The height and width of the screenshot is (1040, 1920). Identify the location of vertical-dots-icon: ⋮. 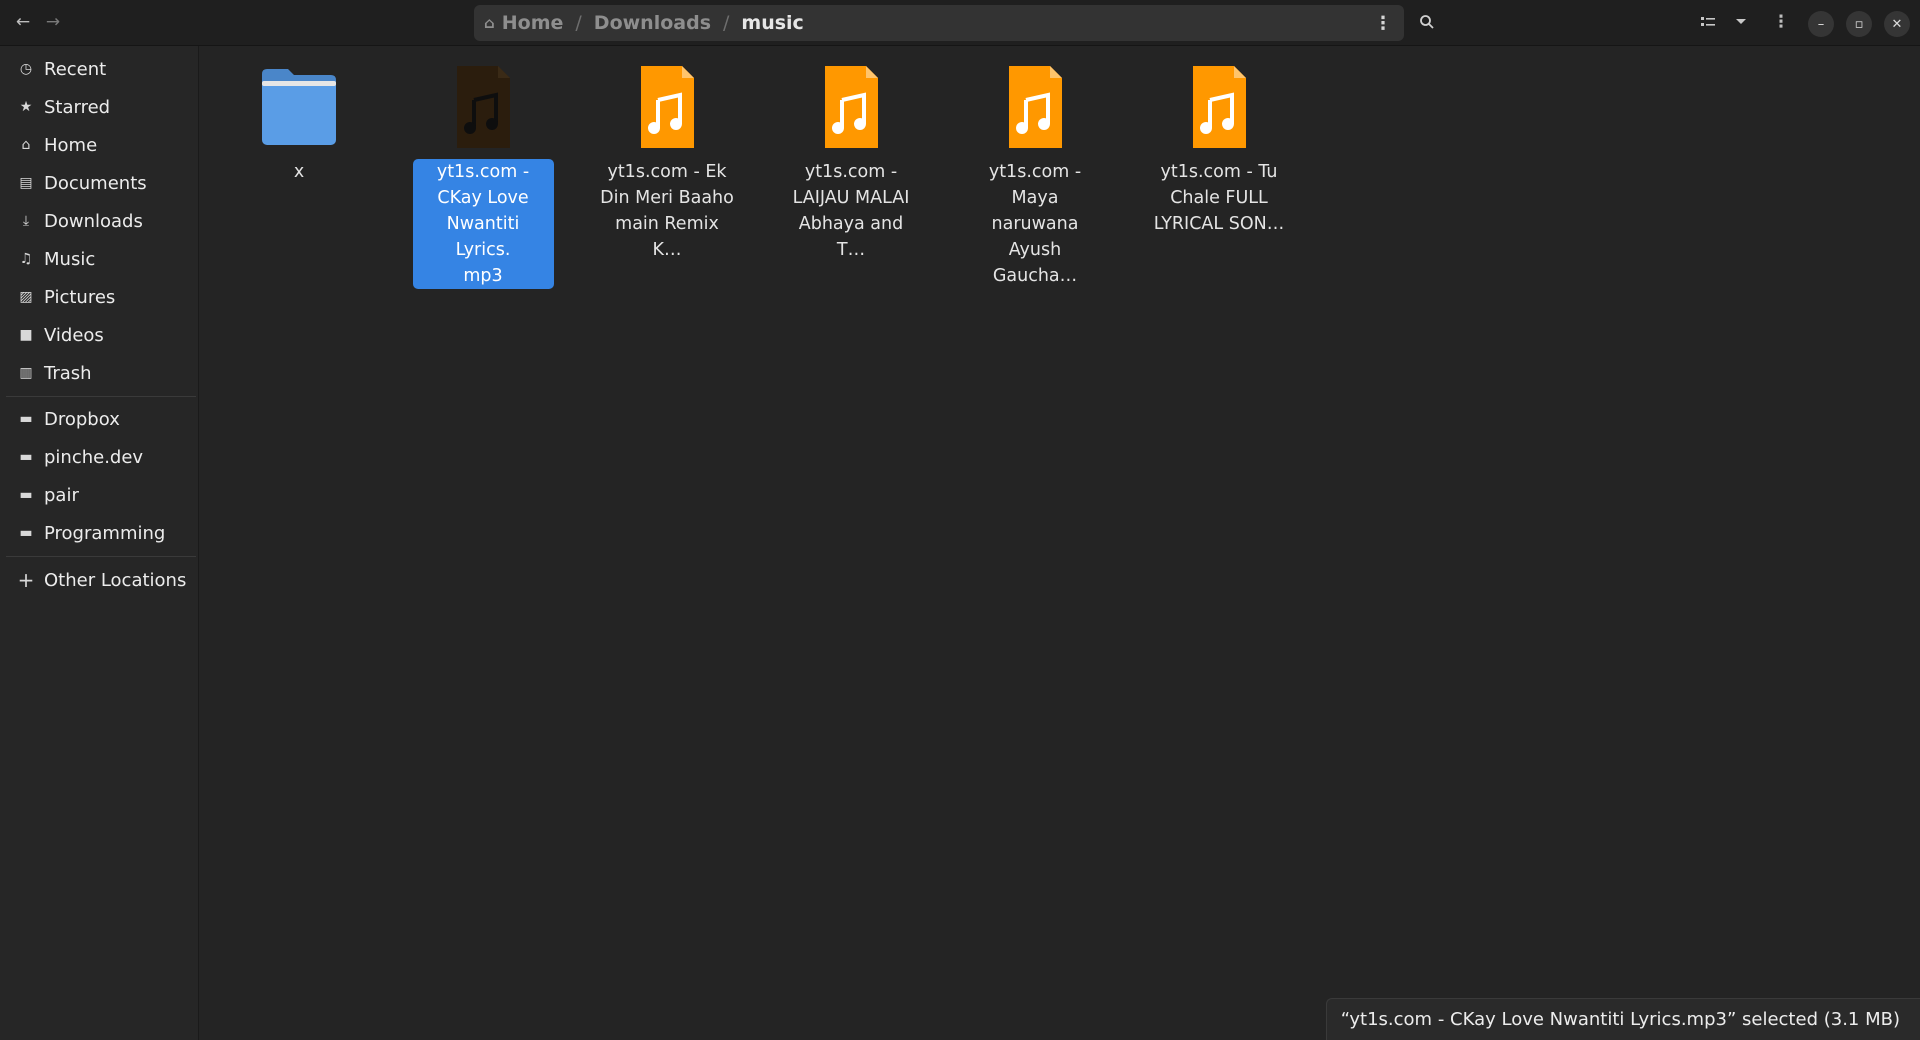
(1383, 23).